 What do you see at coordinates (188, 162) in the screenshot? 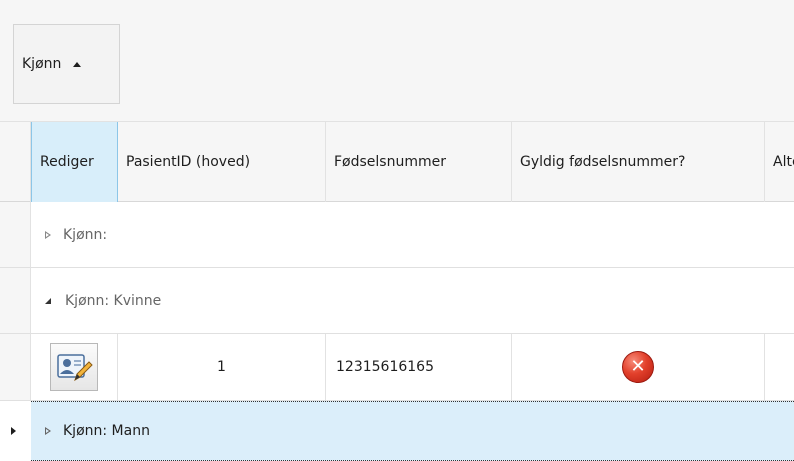
I see `column-header-label: PasientID (hoved)` at bounding box center [188, 162].